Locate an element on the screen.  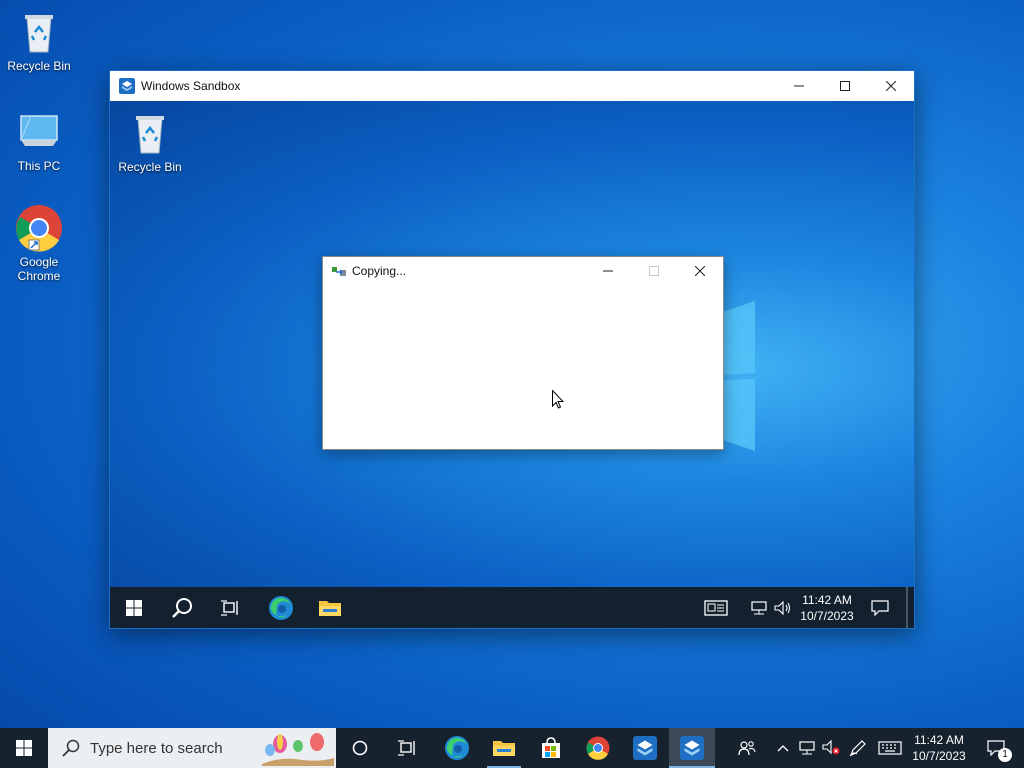
sandbox-news-button is located at coordinates (716, 607).